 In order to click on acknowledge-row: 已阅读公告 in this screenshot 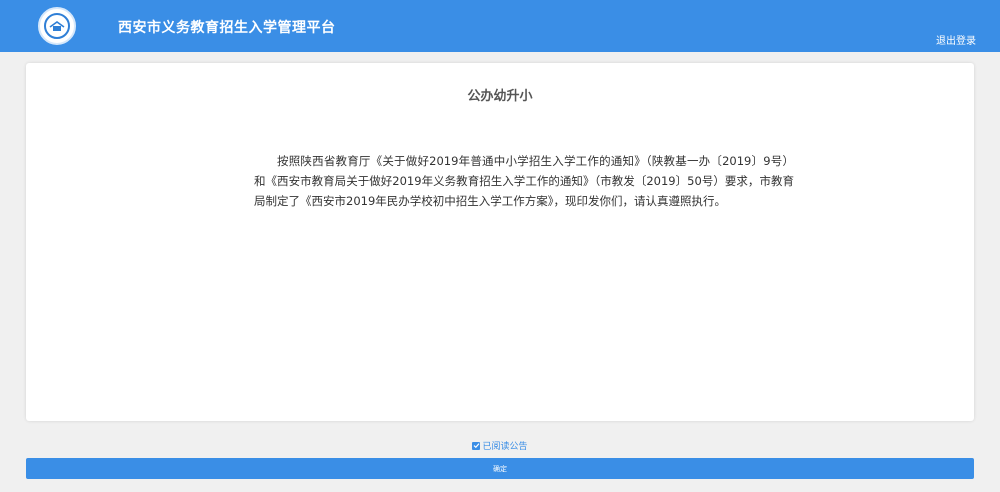, I will do `click(500, 445)`.